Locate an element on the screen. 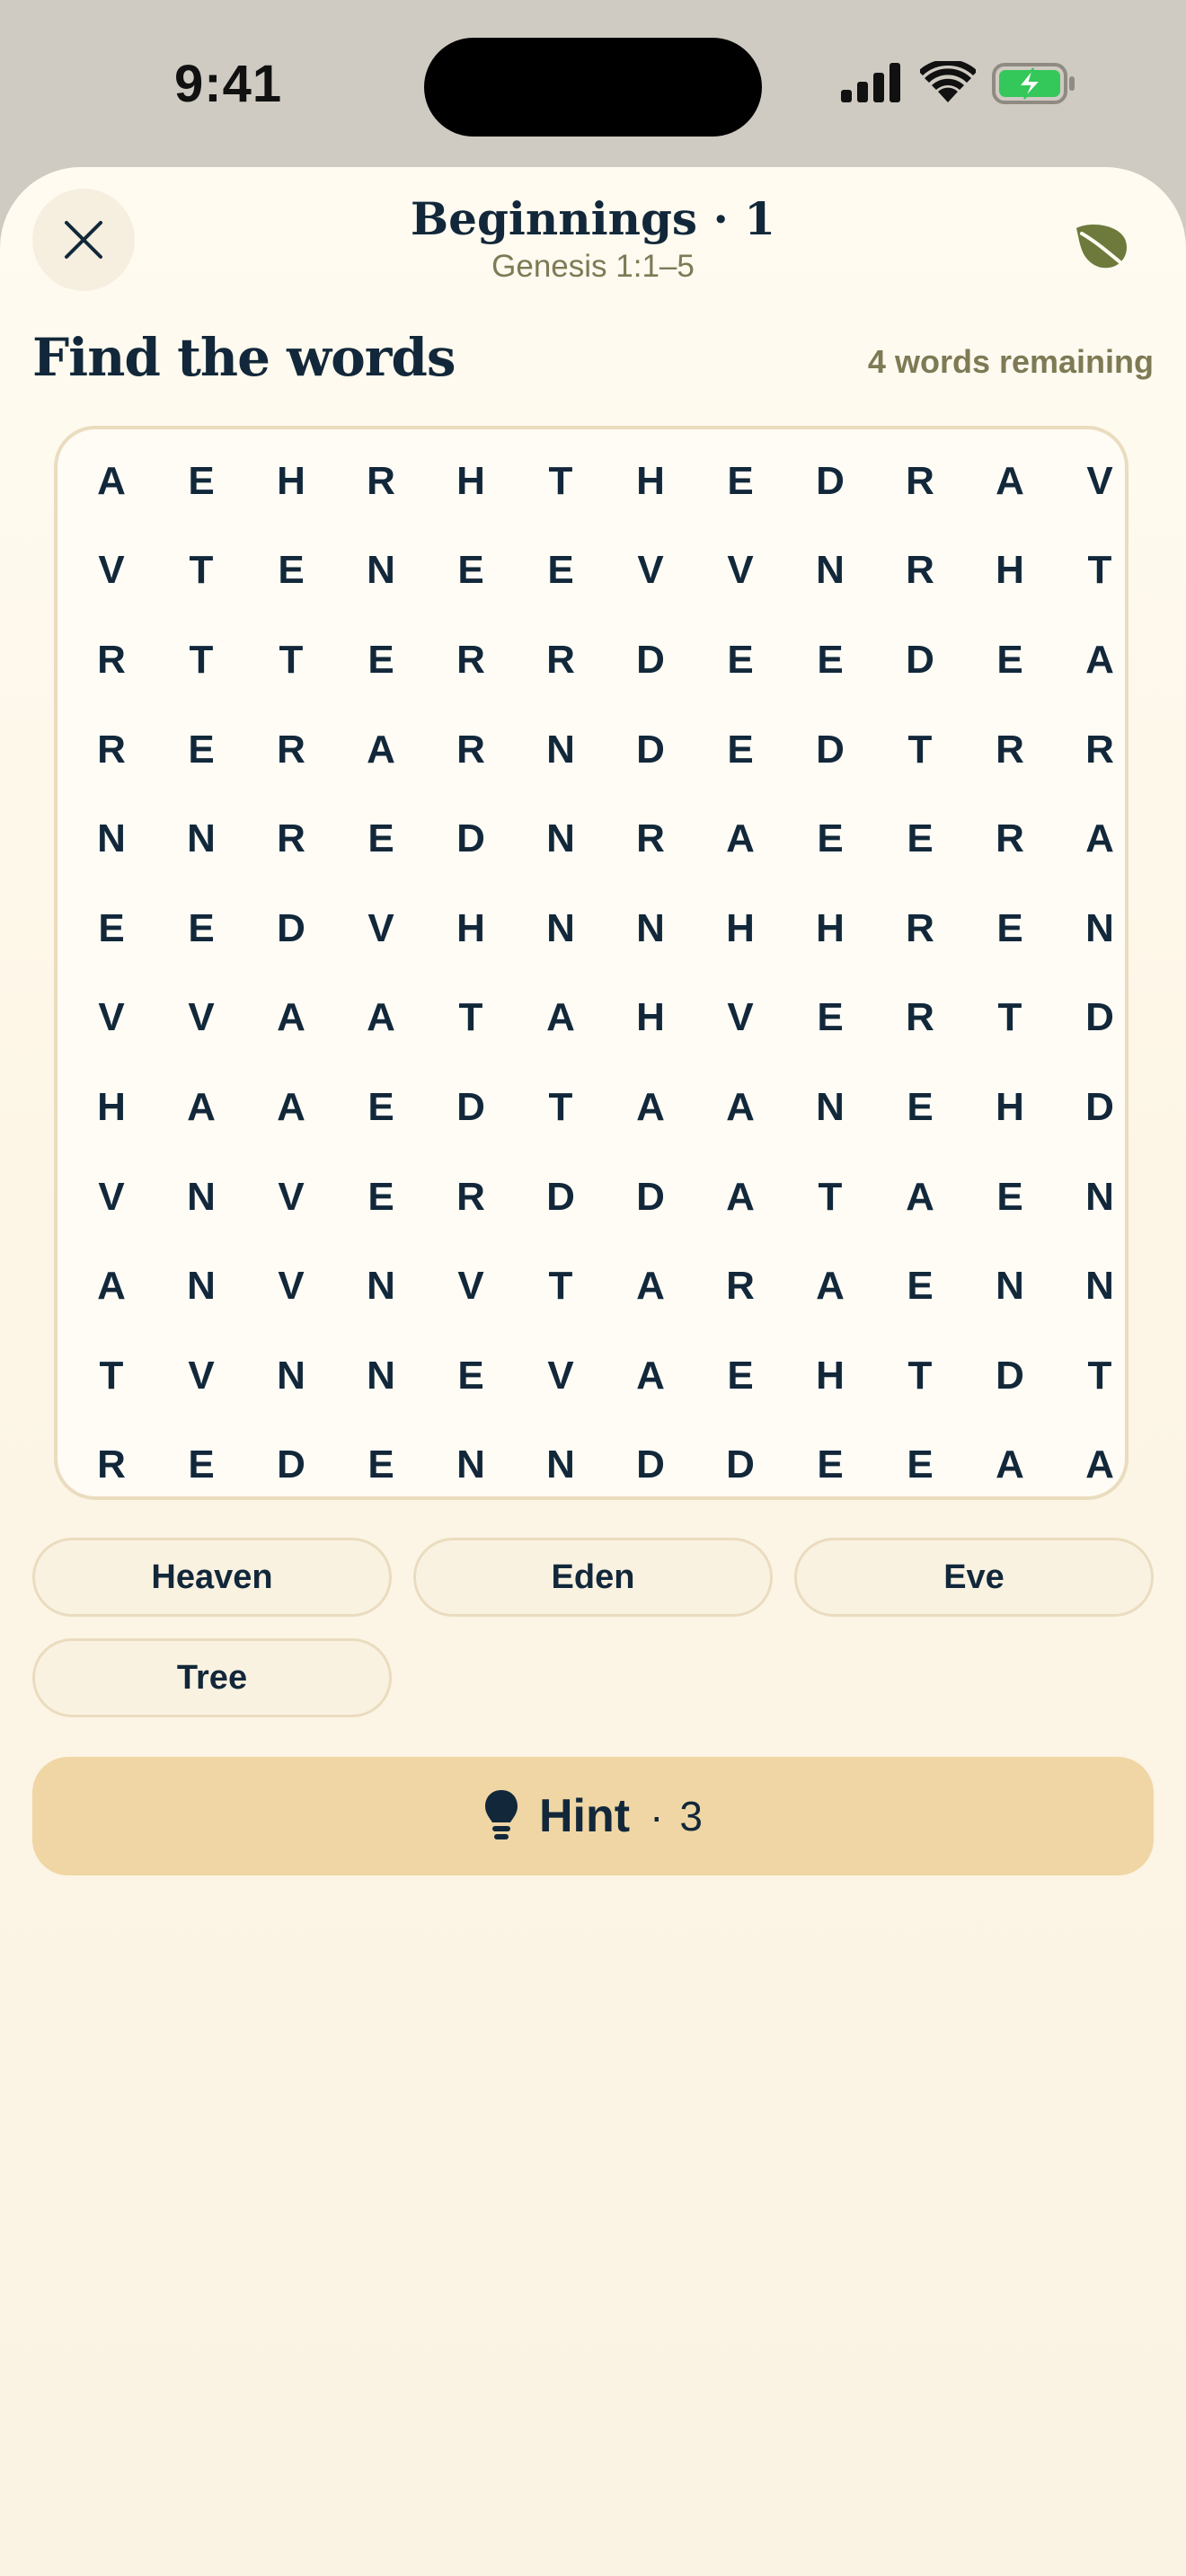  hint-button: Hint · 3 is located at coordinates (593, 1816).